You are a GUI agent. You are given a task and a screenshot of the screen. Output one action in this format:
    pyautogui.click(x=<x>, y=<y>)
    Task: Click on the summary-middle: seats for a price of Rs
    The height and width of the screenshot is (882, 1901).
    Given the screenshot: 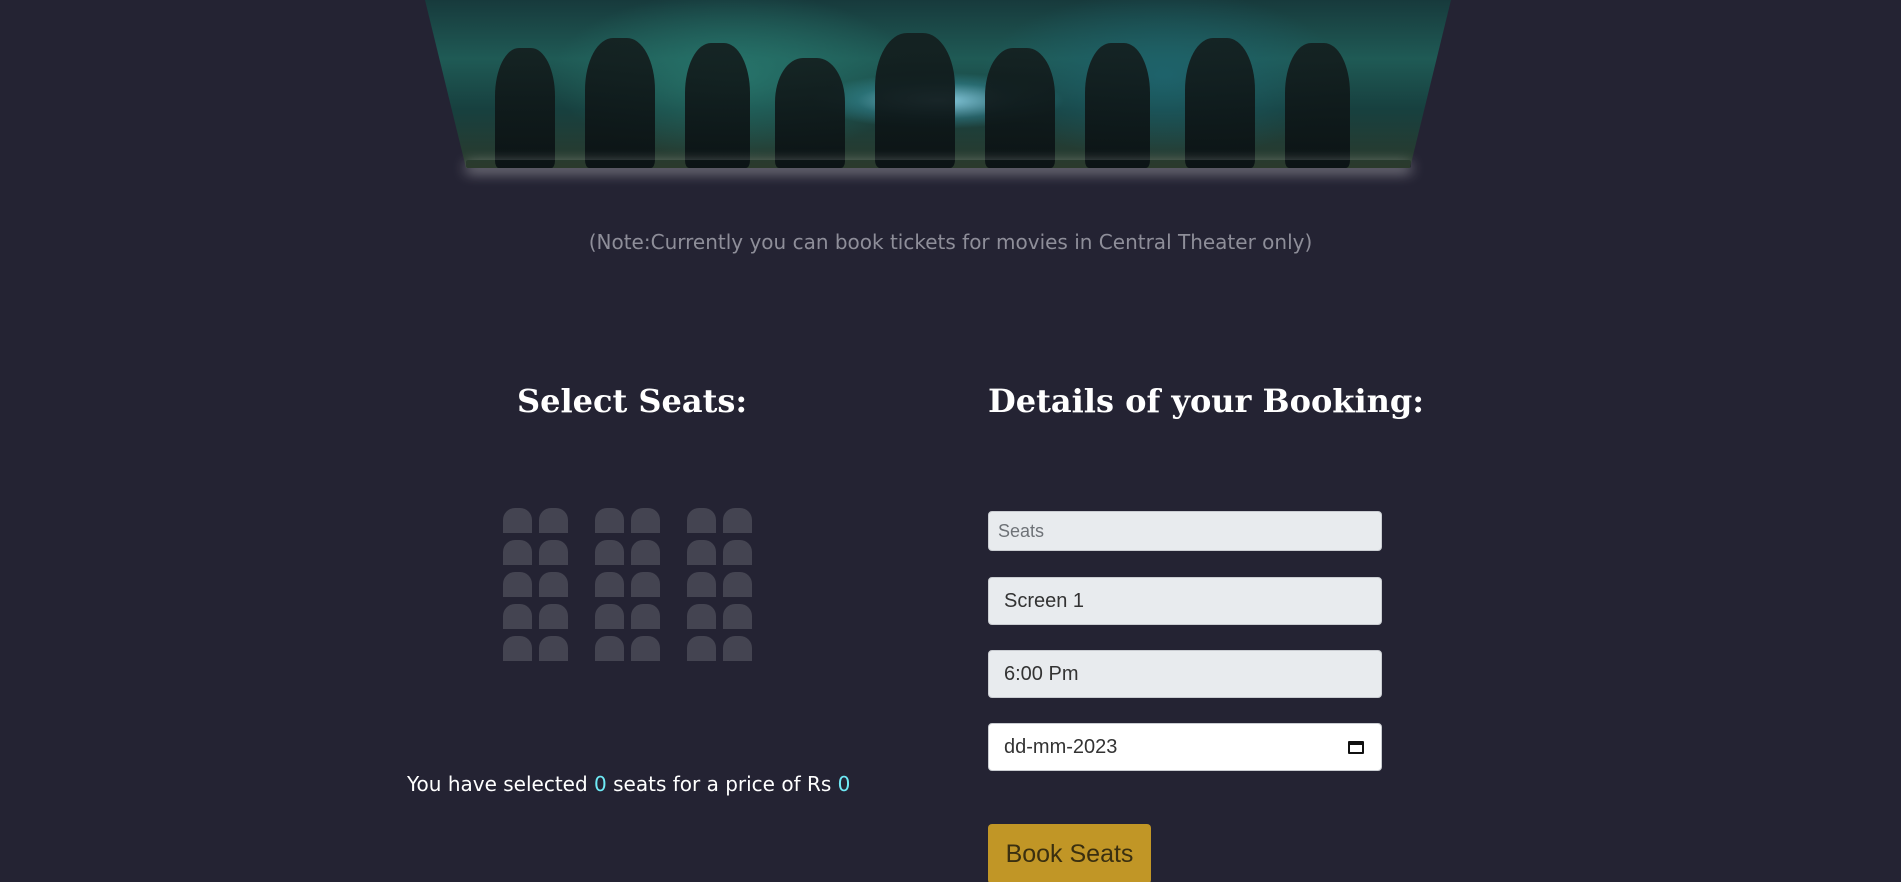 What is the action you would take?
    pyautogui.click(x=722, y=784)
    